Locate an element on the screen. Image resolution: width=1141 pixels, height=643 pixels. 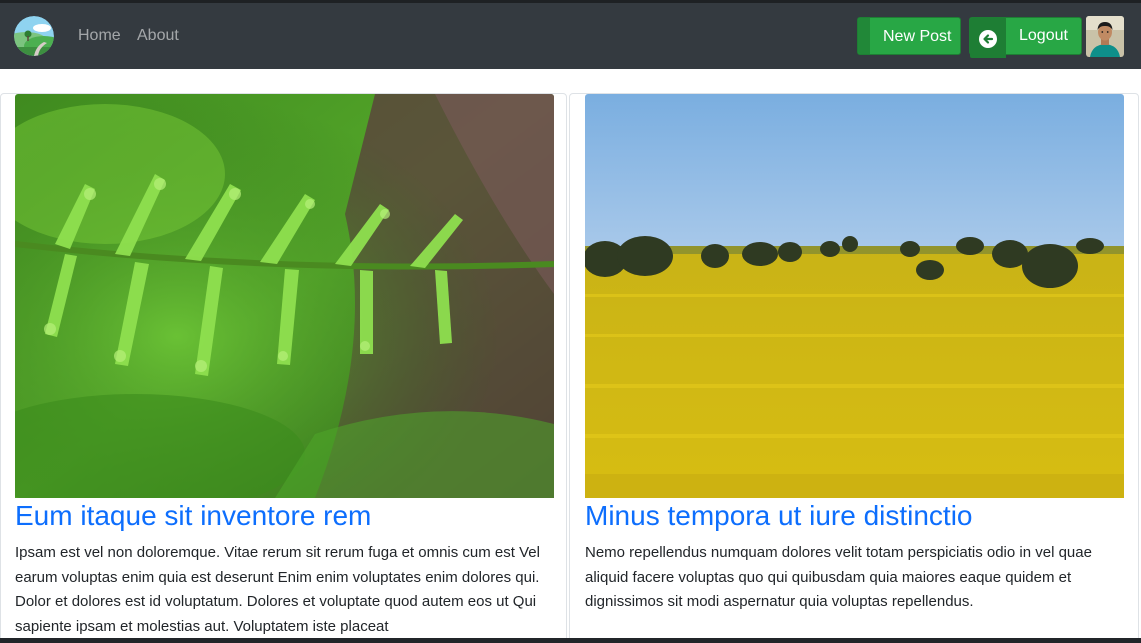
logout-icon-box is located at coordinates (988, 38).